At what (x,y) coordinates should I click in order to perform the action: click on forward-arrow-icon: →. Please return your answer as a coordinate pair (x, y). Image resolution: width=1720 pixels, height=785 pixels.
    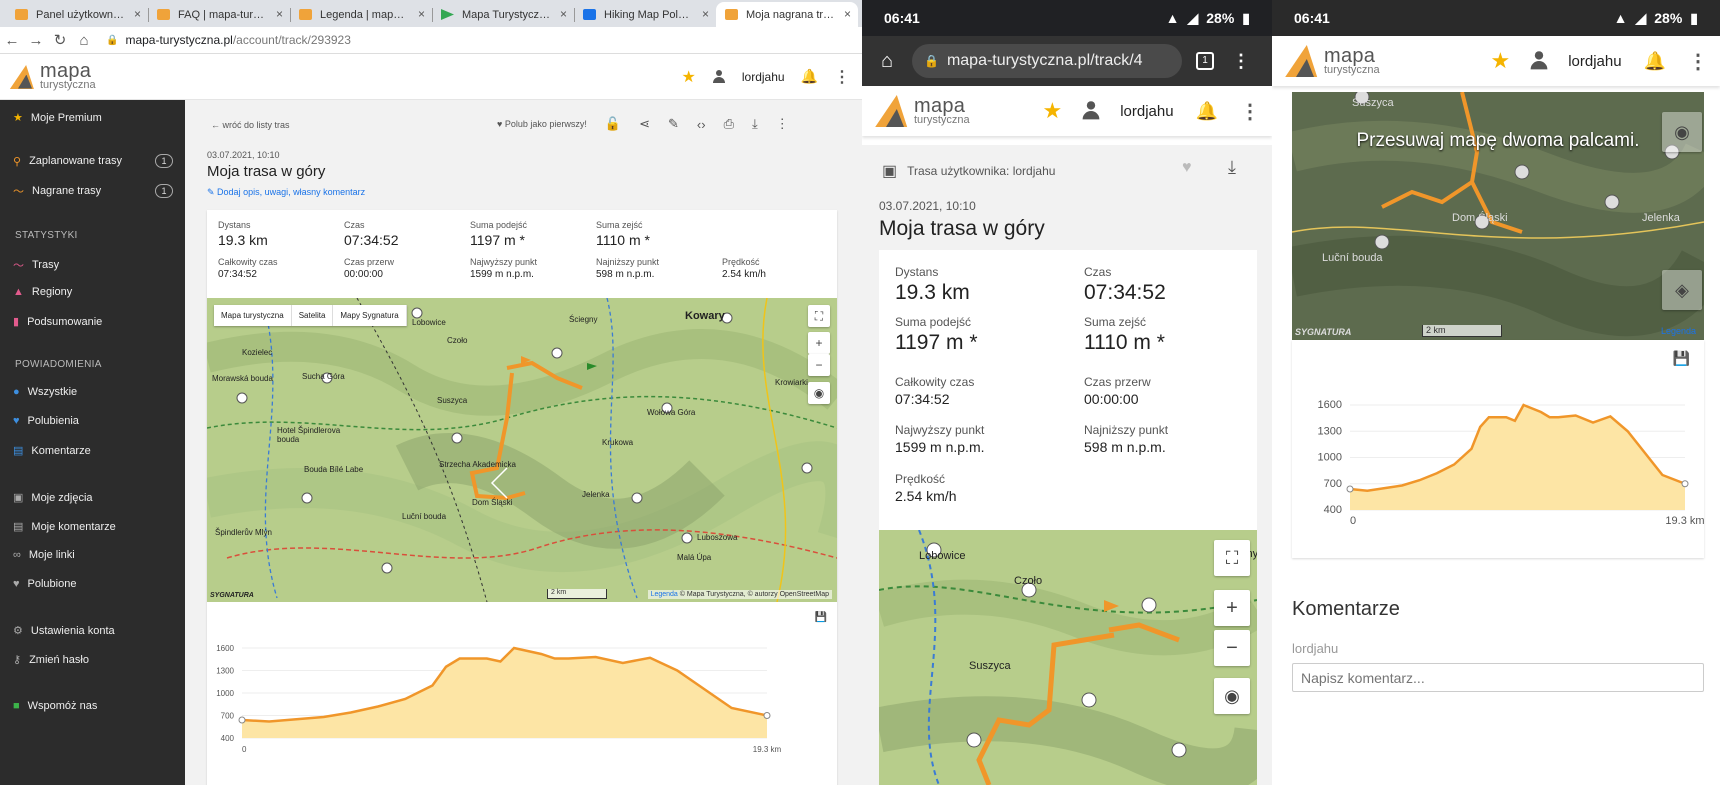
    Looking at the image, I should click on (36, 40).